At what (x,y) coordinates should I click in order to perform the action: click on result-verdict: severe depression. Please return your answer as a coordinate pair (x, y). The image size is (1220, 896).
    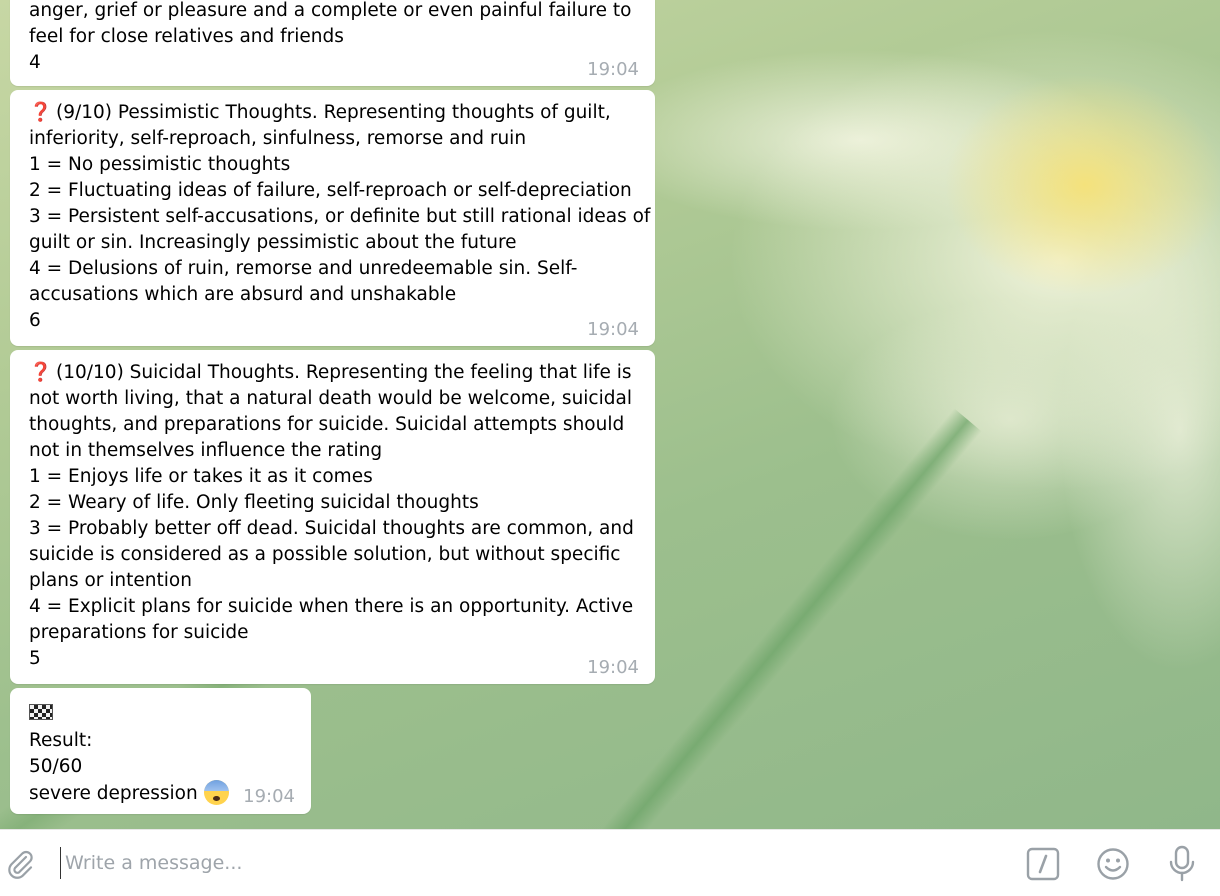
    Looking at the image, I should click on (113, 793).